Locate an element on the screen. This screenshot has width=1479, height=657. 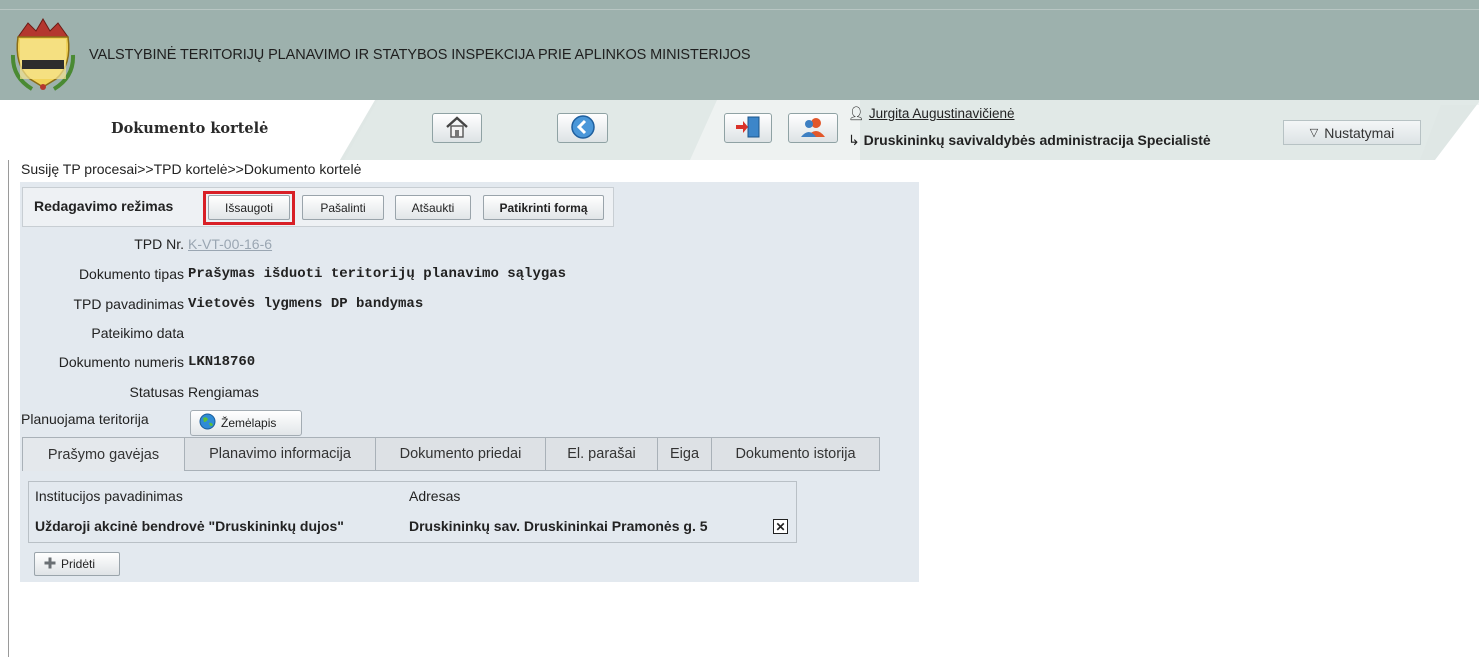
logout-door-icon is located at coordinates (748, 128).